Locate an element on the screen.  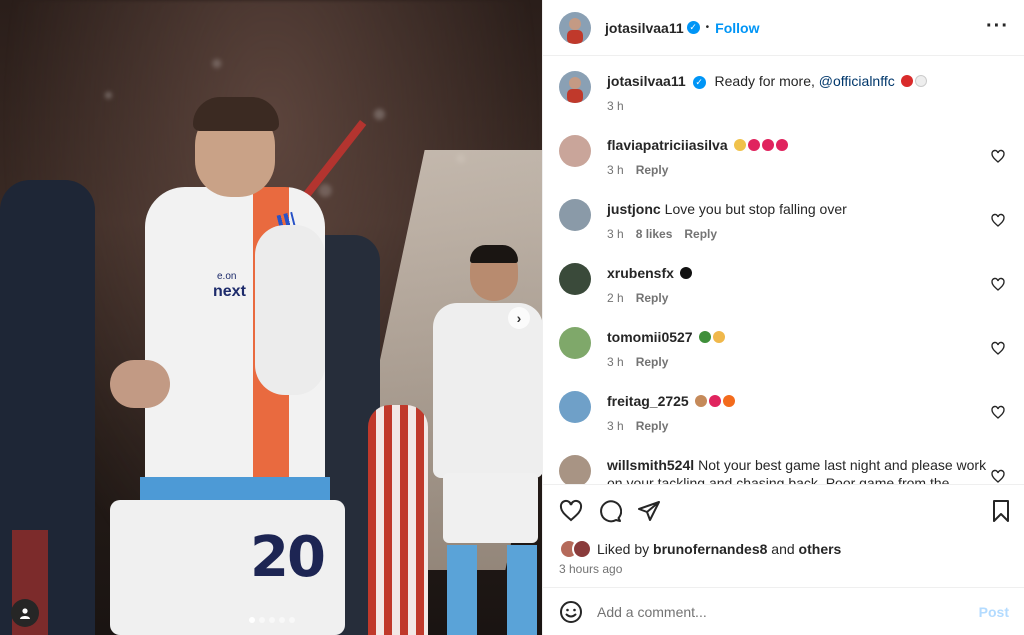
second-player-hair is located at coordinates (494, 254).